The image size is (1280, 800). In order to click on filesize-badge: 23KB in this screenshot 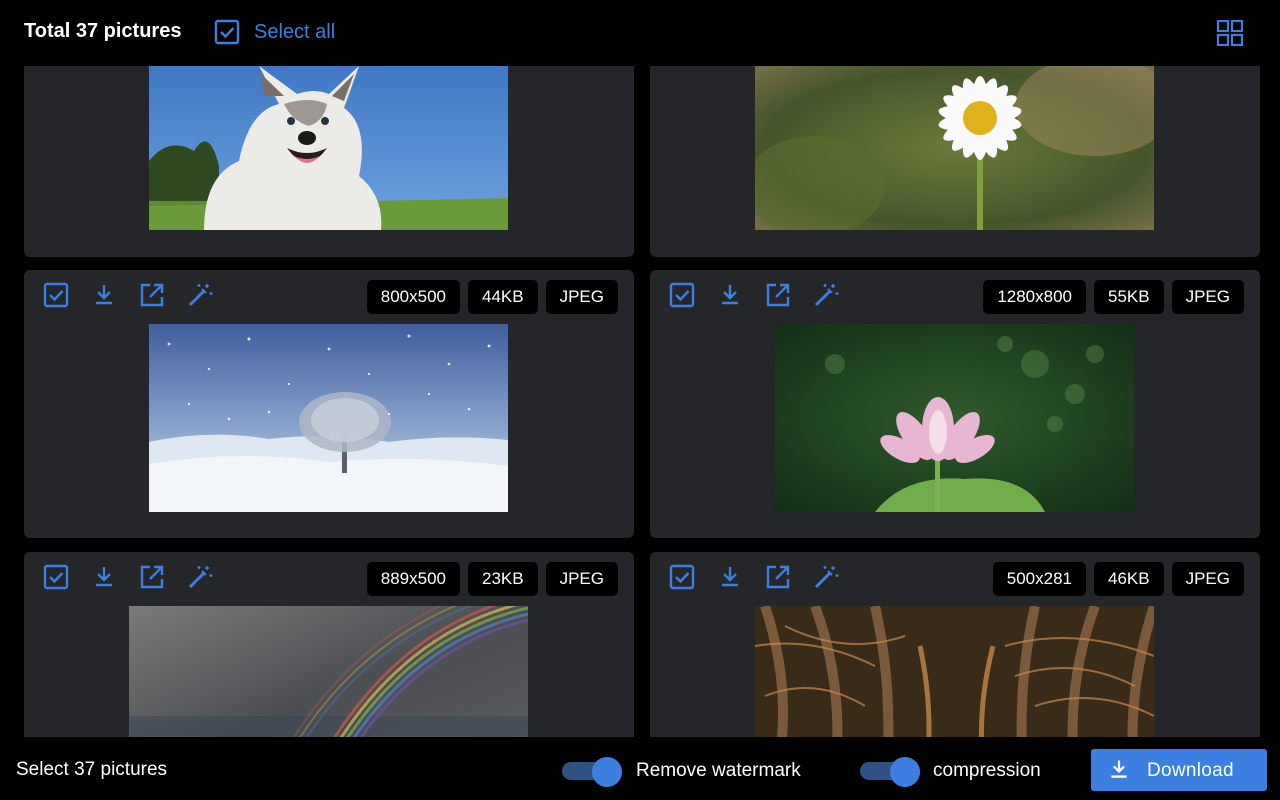, I will do `click(503, 579)`.